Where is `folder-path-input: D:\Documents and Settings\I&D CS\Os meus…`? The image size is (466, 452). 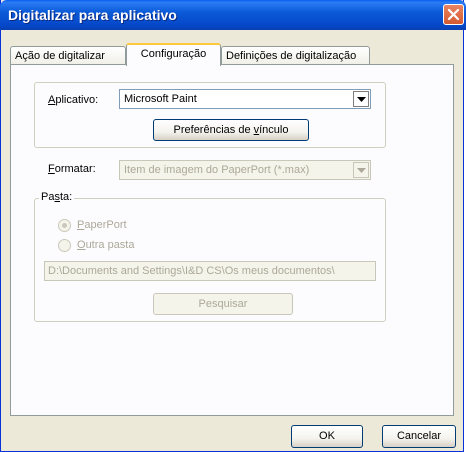
folder-path-input: D:\Documents and Settings\I&D CS\Os meus… is located at coordinates (210, 271).